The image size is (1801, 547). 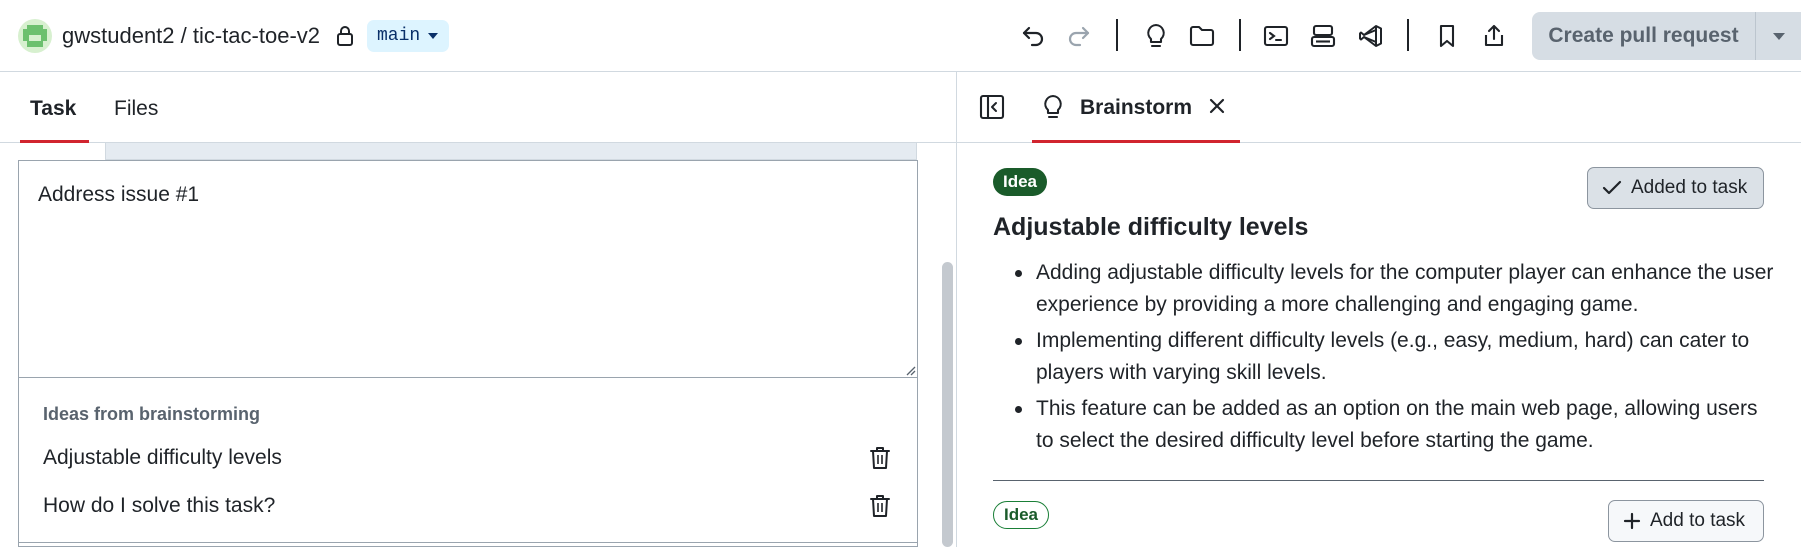 What do you see at coordinates (136, 109) in the screenshot?
I see `tab-files: Files` at bounding box center [136, 109].